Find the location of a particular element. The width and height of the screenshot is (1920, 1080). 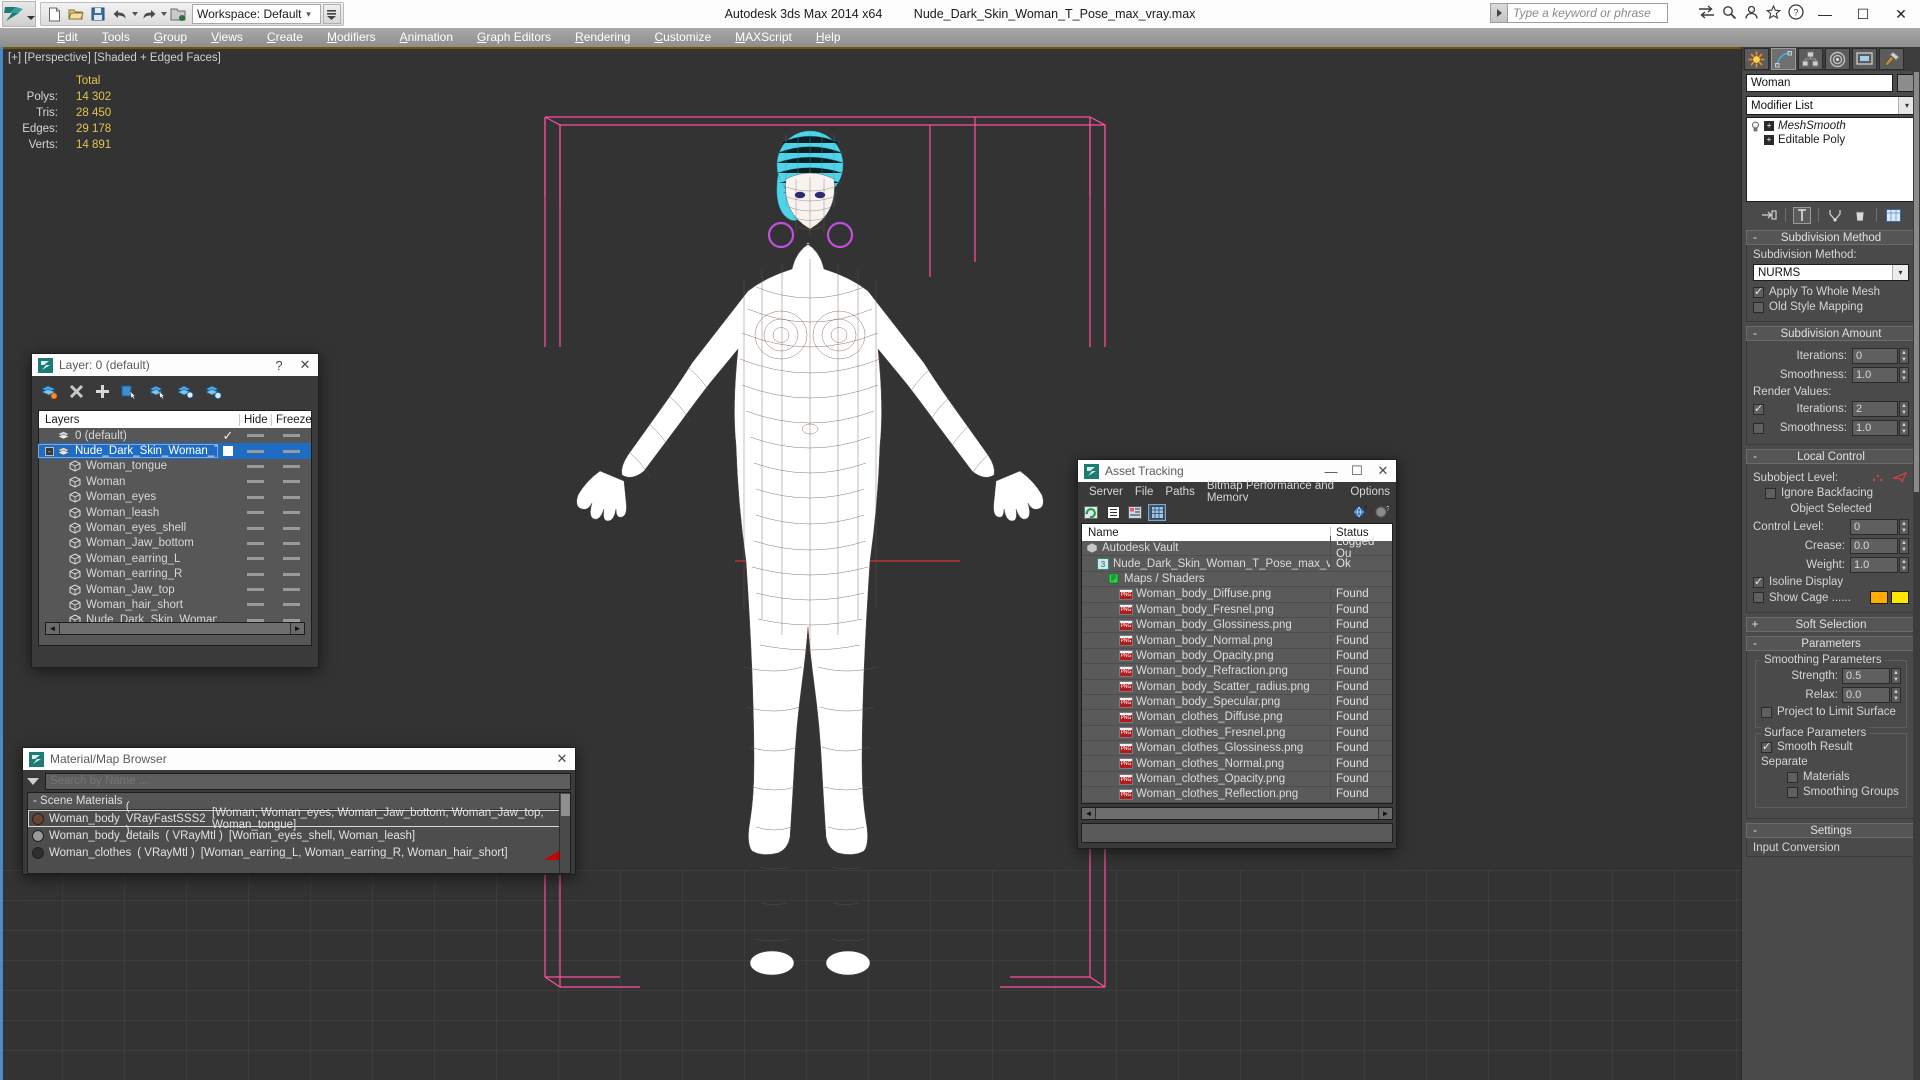

layer-row: Woman_eyes_shell is located at coordinates (175, 527).